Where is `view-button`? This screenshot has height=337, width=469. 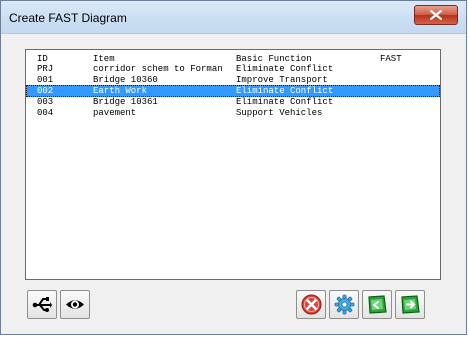
view-button is located at coordinates (75, 304).